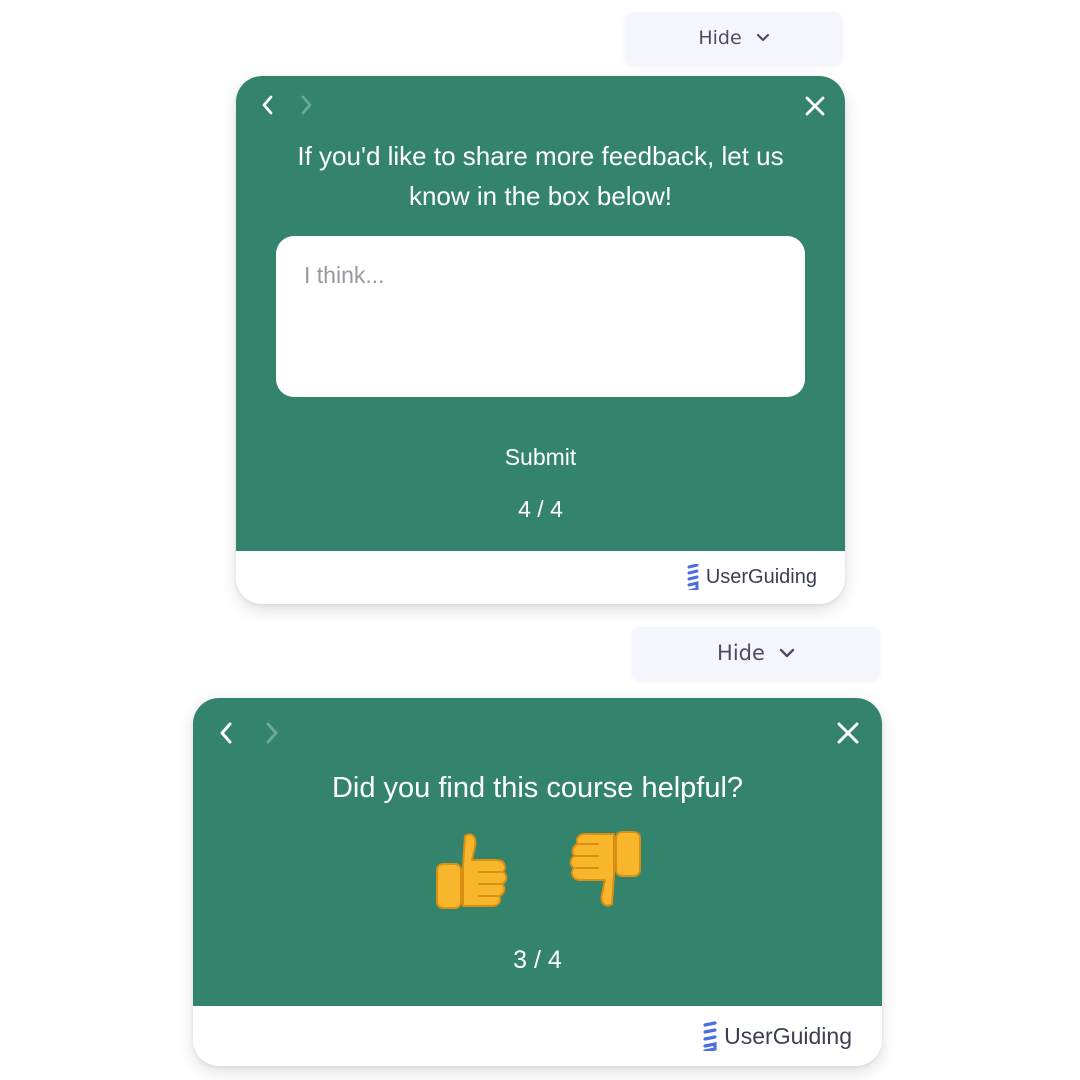  I want to click on step-counter: 3 / 4, so click(537, 960).